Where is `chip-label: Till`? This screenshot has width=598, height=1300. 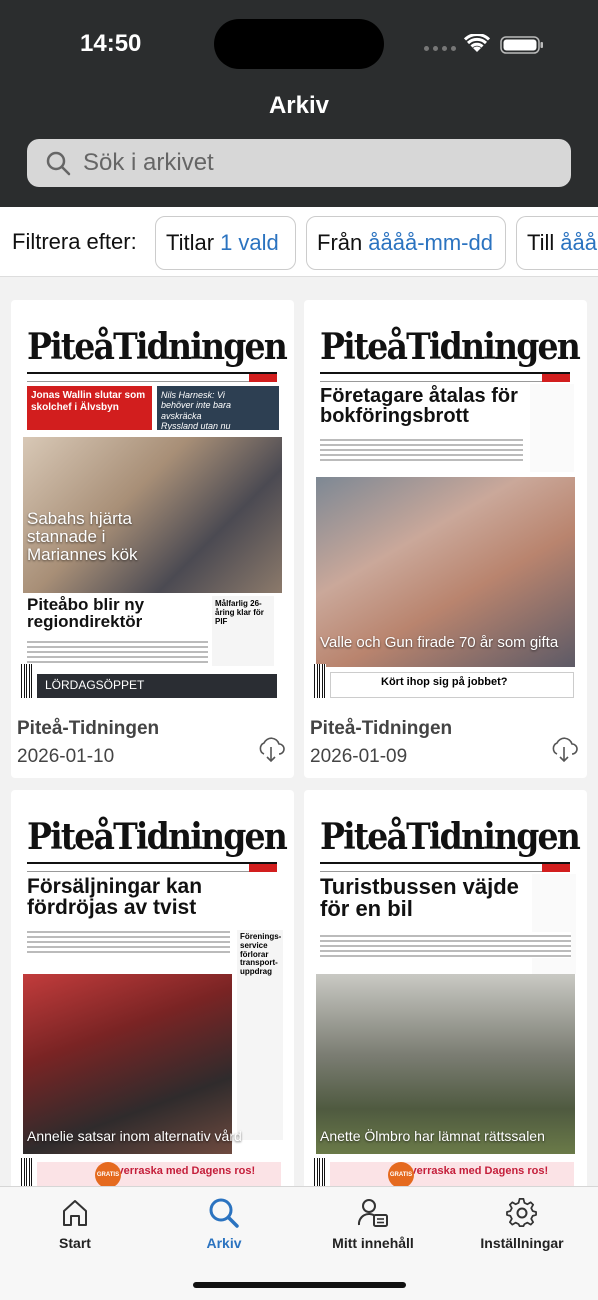 chip-label: Till is located at coordinates (541, 242).